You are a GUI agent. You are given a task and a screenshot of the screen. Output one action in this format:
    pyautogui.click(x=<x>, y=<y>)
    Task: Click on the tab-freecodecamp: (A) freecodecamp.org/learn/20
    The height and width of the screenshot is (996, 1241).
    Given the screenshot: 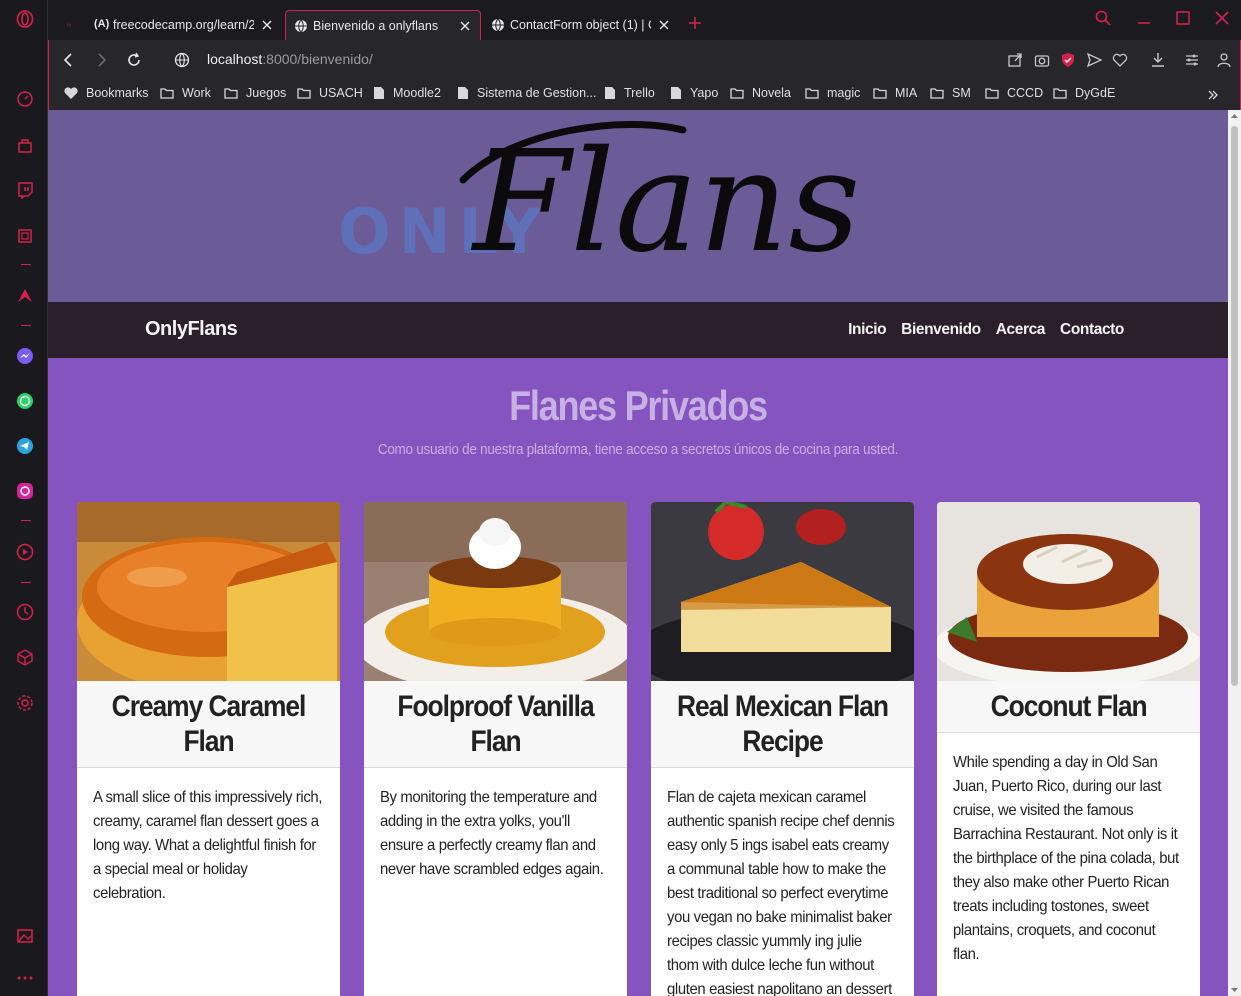 What is the action you would take?
    pyautogui.click(x=184, y=25)
    